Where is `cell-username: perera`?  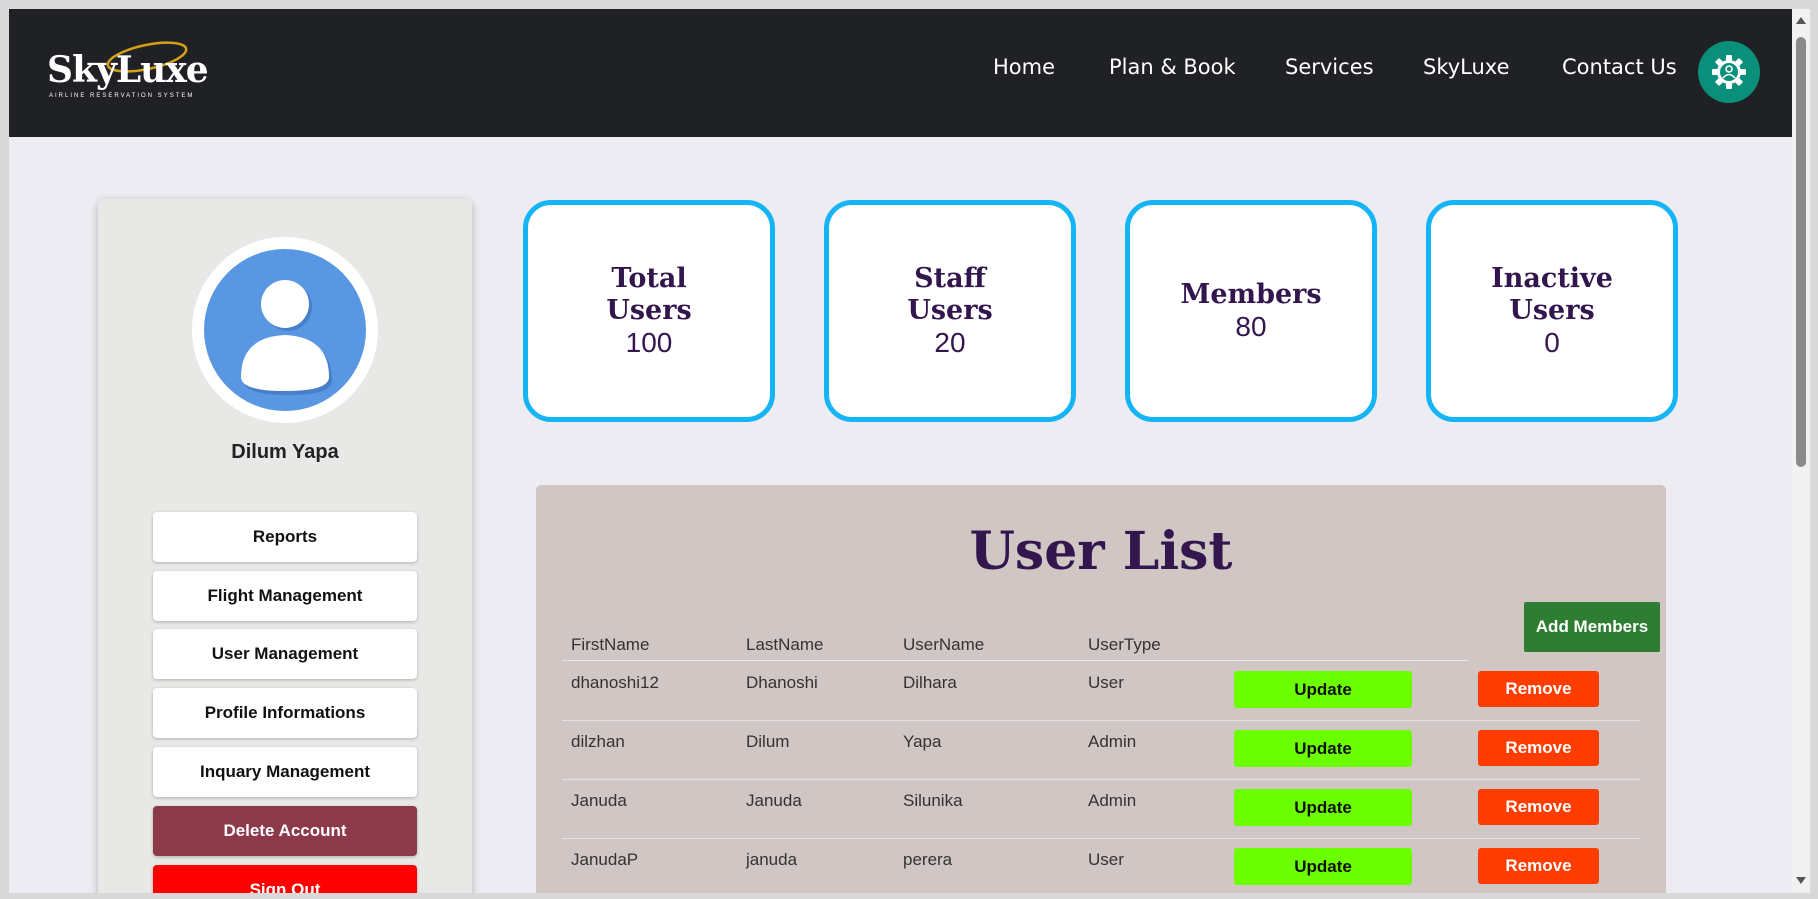
cell-username: perera is located at coordinates (928, 859).